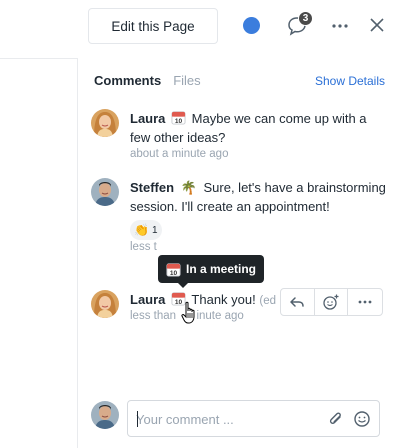  Describe the element at coordinates (154, 230) in the screenshot. I see `reaction-count: 1` at that location.